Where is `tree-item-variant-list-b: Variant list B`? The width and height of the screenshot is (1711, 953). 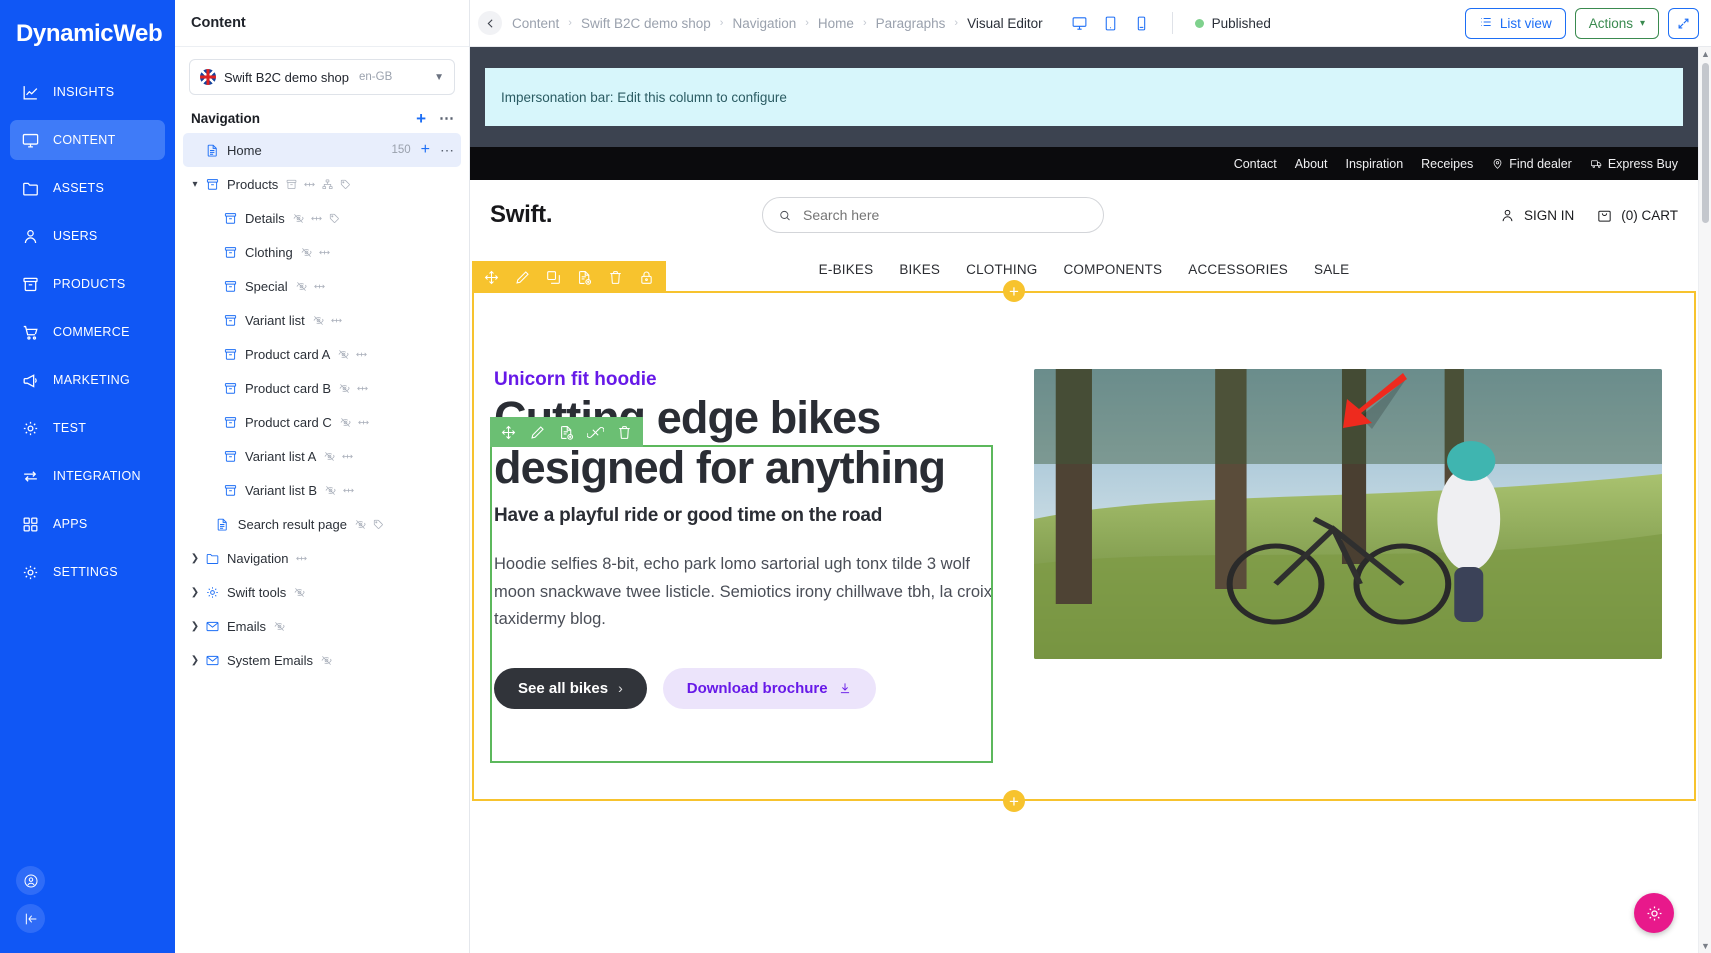
tree-item-variant-list-b: Variant list B is located at coordinates (322, 490).